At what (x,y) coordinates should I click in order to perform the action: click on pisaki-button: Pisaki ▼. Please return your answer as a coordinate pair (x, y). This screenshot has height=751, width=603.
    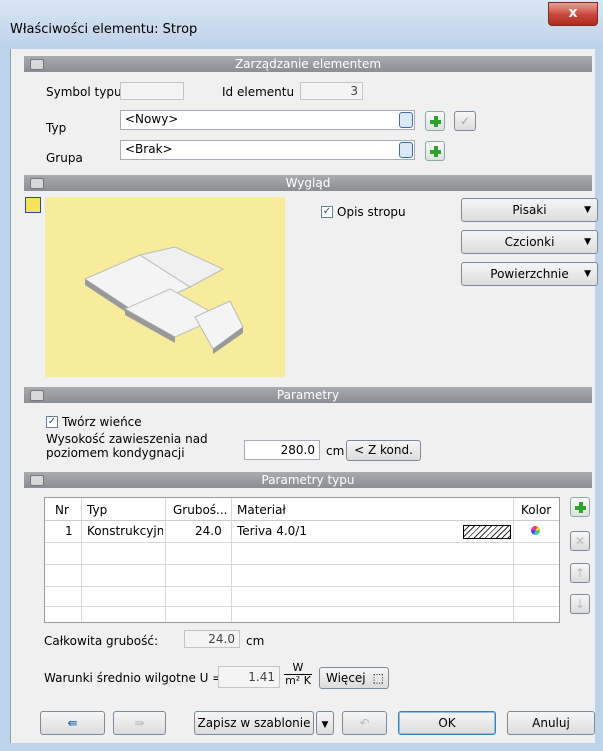
    Looking at the image, I should click on (529, 210).